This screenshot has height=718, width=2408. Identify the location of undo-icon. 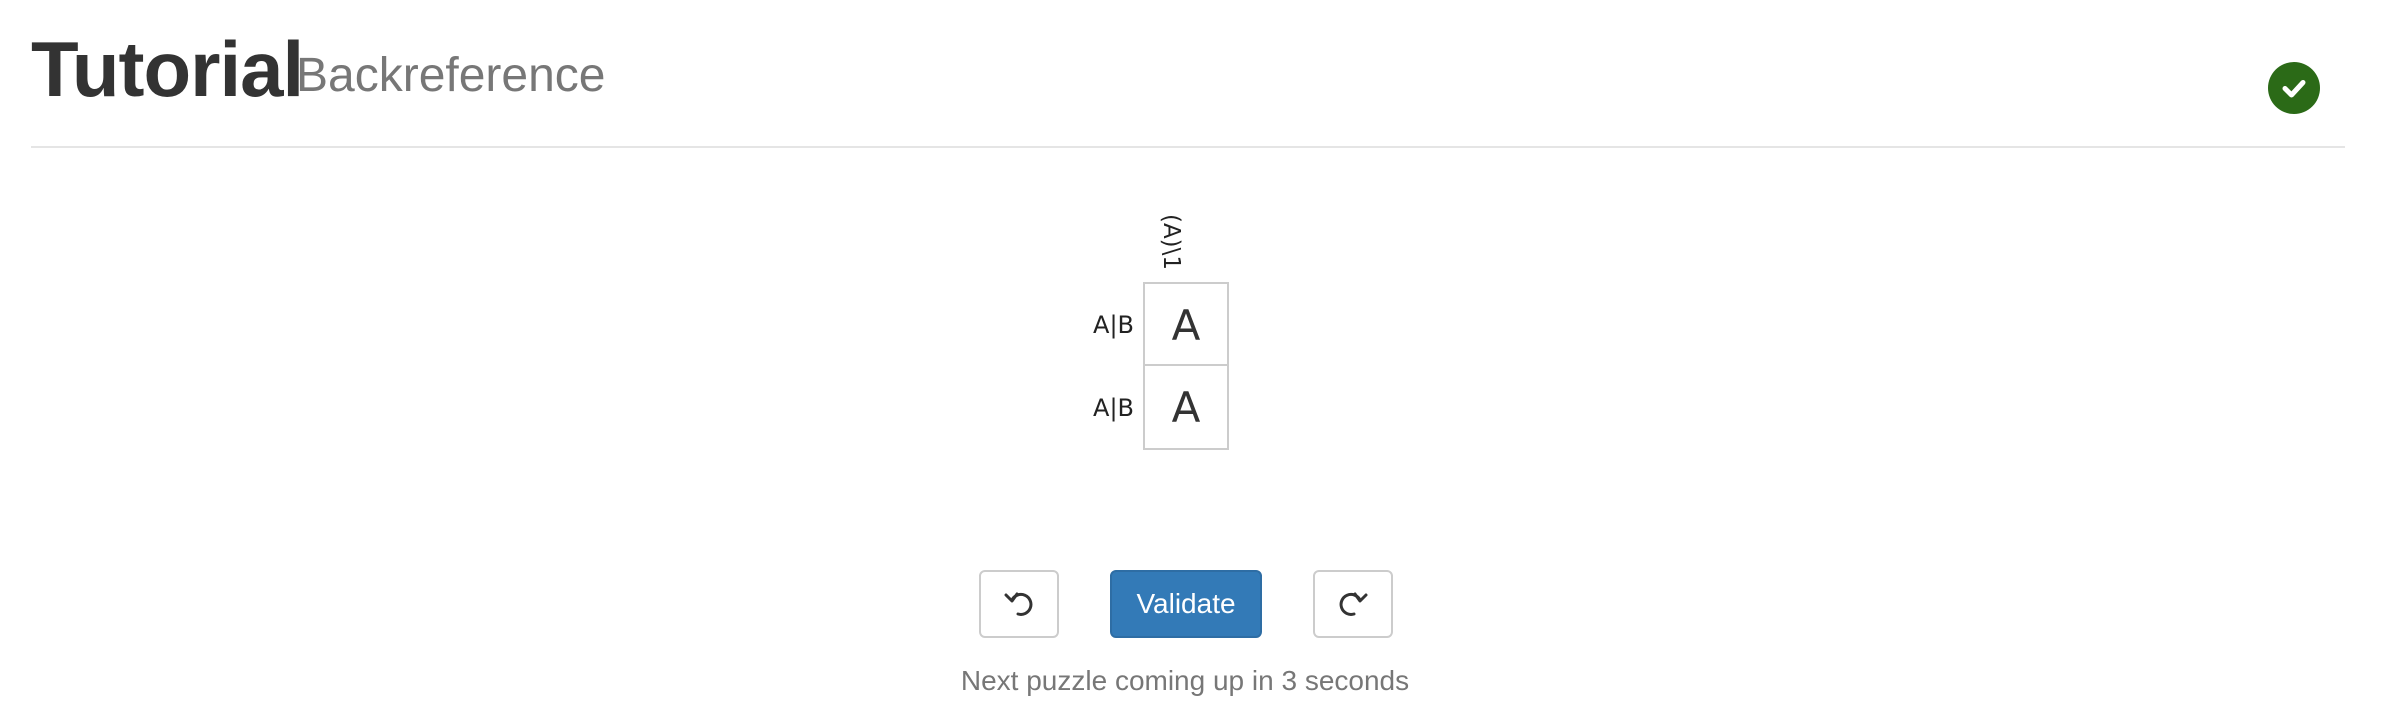
(1018, 604).